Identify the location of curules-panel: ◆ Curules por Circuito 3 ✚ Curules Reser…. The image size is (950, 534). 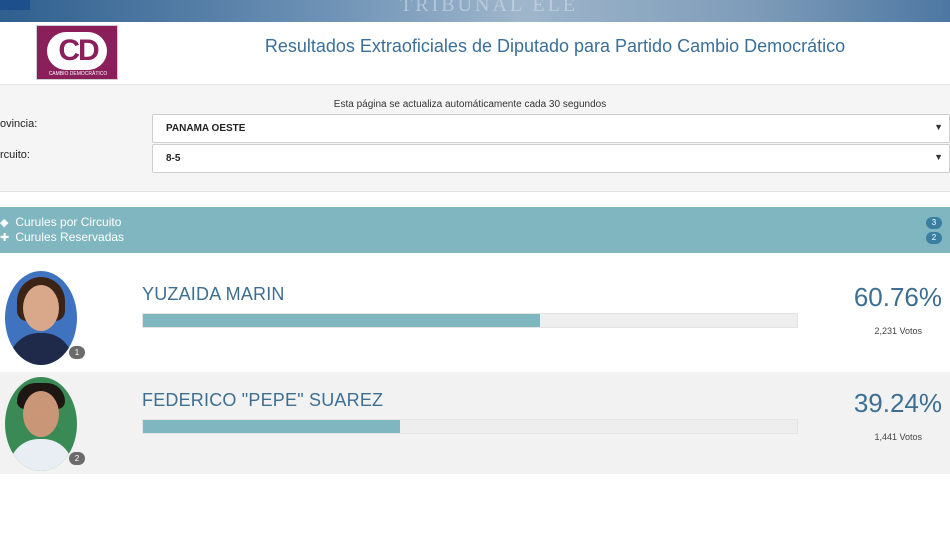
(475, 230).